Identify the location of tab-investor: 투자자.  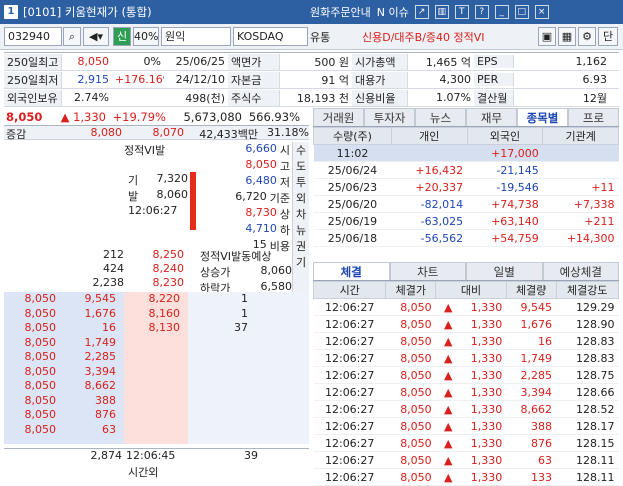
(389, 117).